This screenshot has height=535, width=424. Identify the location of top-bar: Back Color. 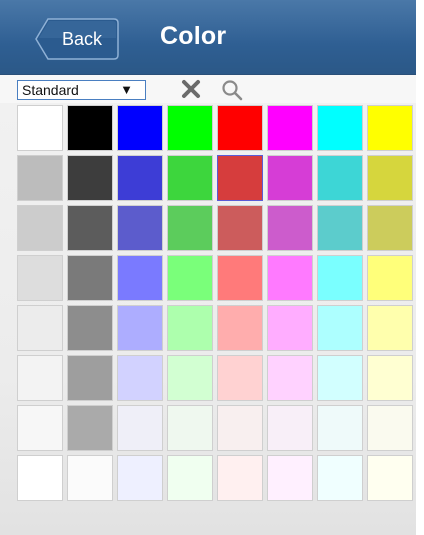
(208, 37).